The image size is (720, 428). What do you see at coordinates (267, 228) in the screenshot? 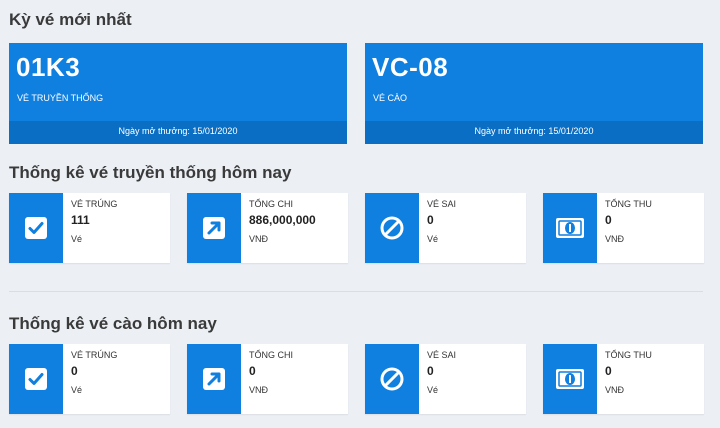
I see `stat-box-total-spent: TỔNG CHI 886,000,000 VNĐ` at bounding box center [267, 228].